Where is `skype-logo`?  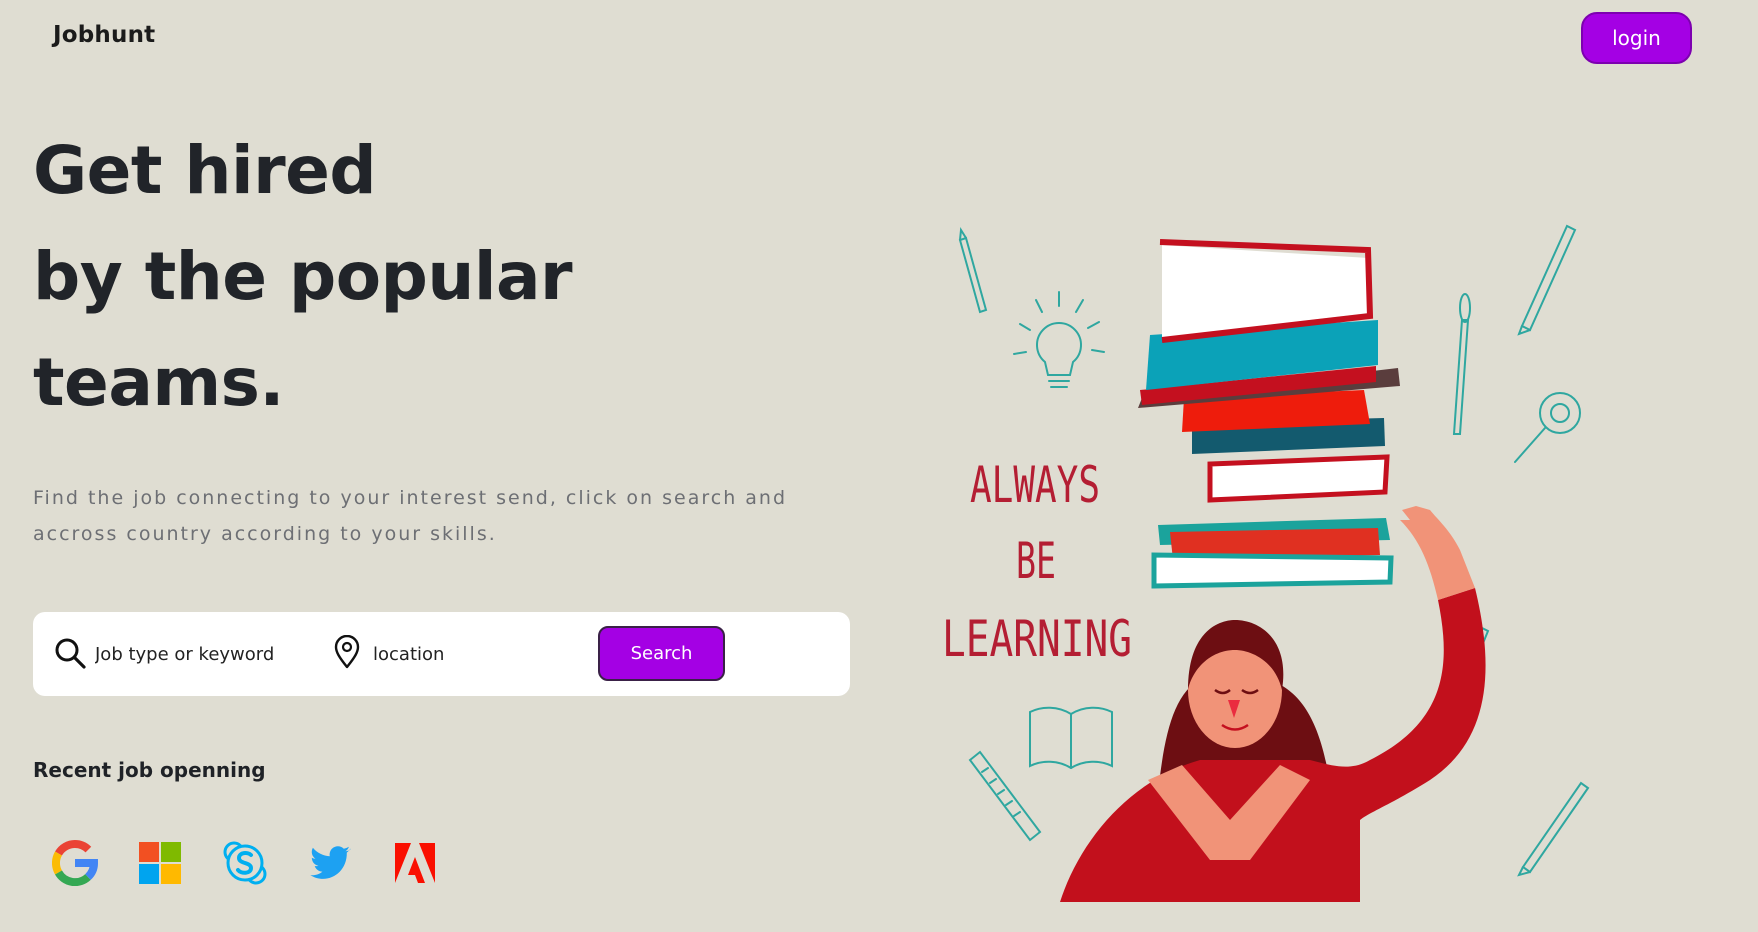
skype-logo is located at coordinates (245, 863).